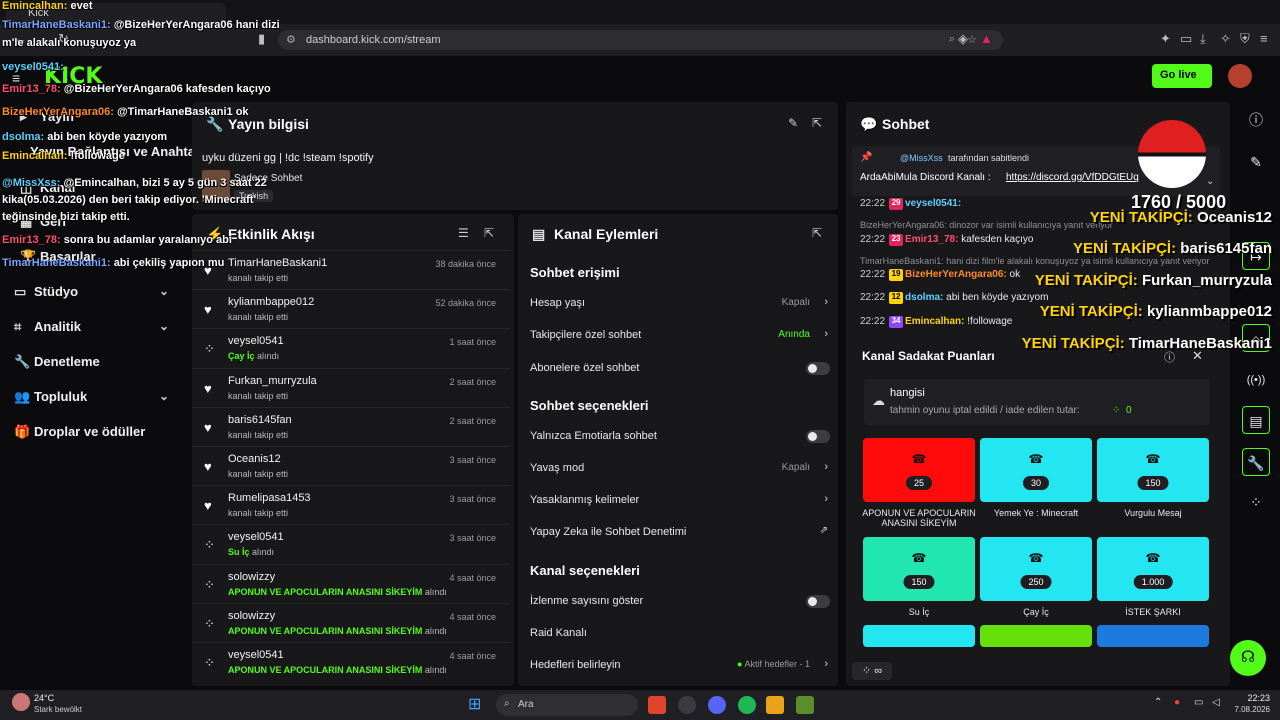  What do you see at coordinates (1240, 76) in the screenshot?
I see `avatar` at bounding box center [1240, 76].